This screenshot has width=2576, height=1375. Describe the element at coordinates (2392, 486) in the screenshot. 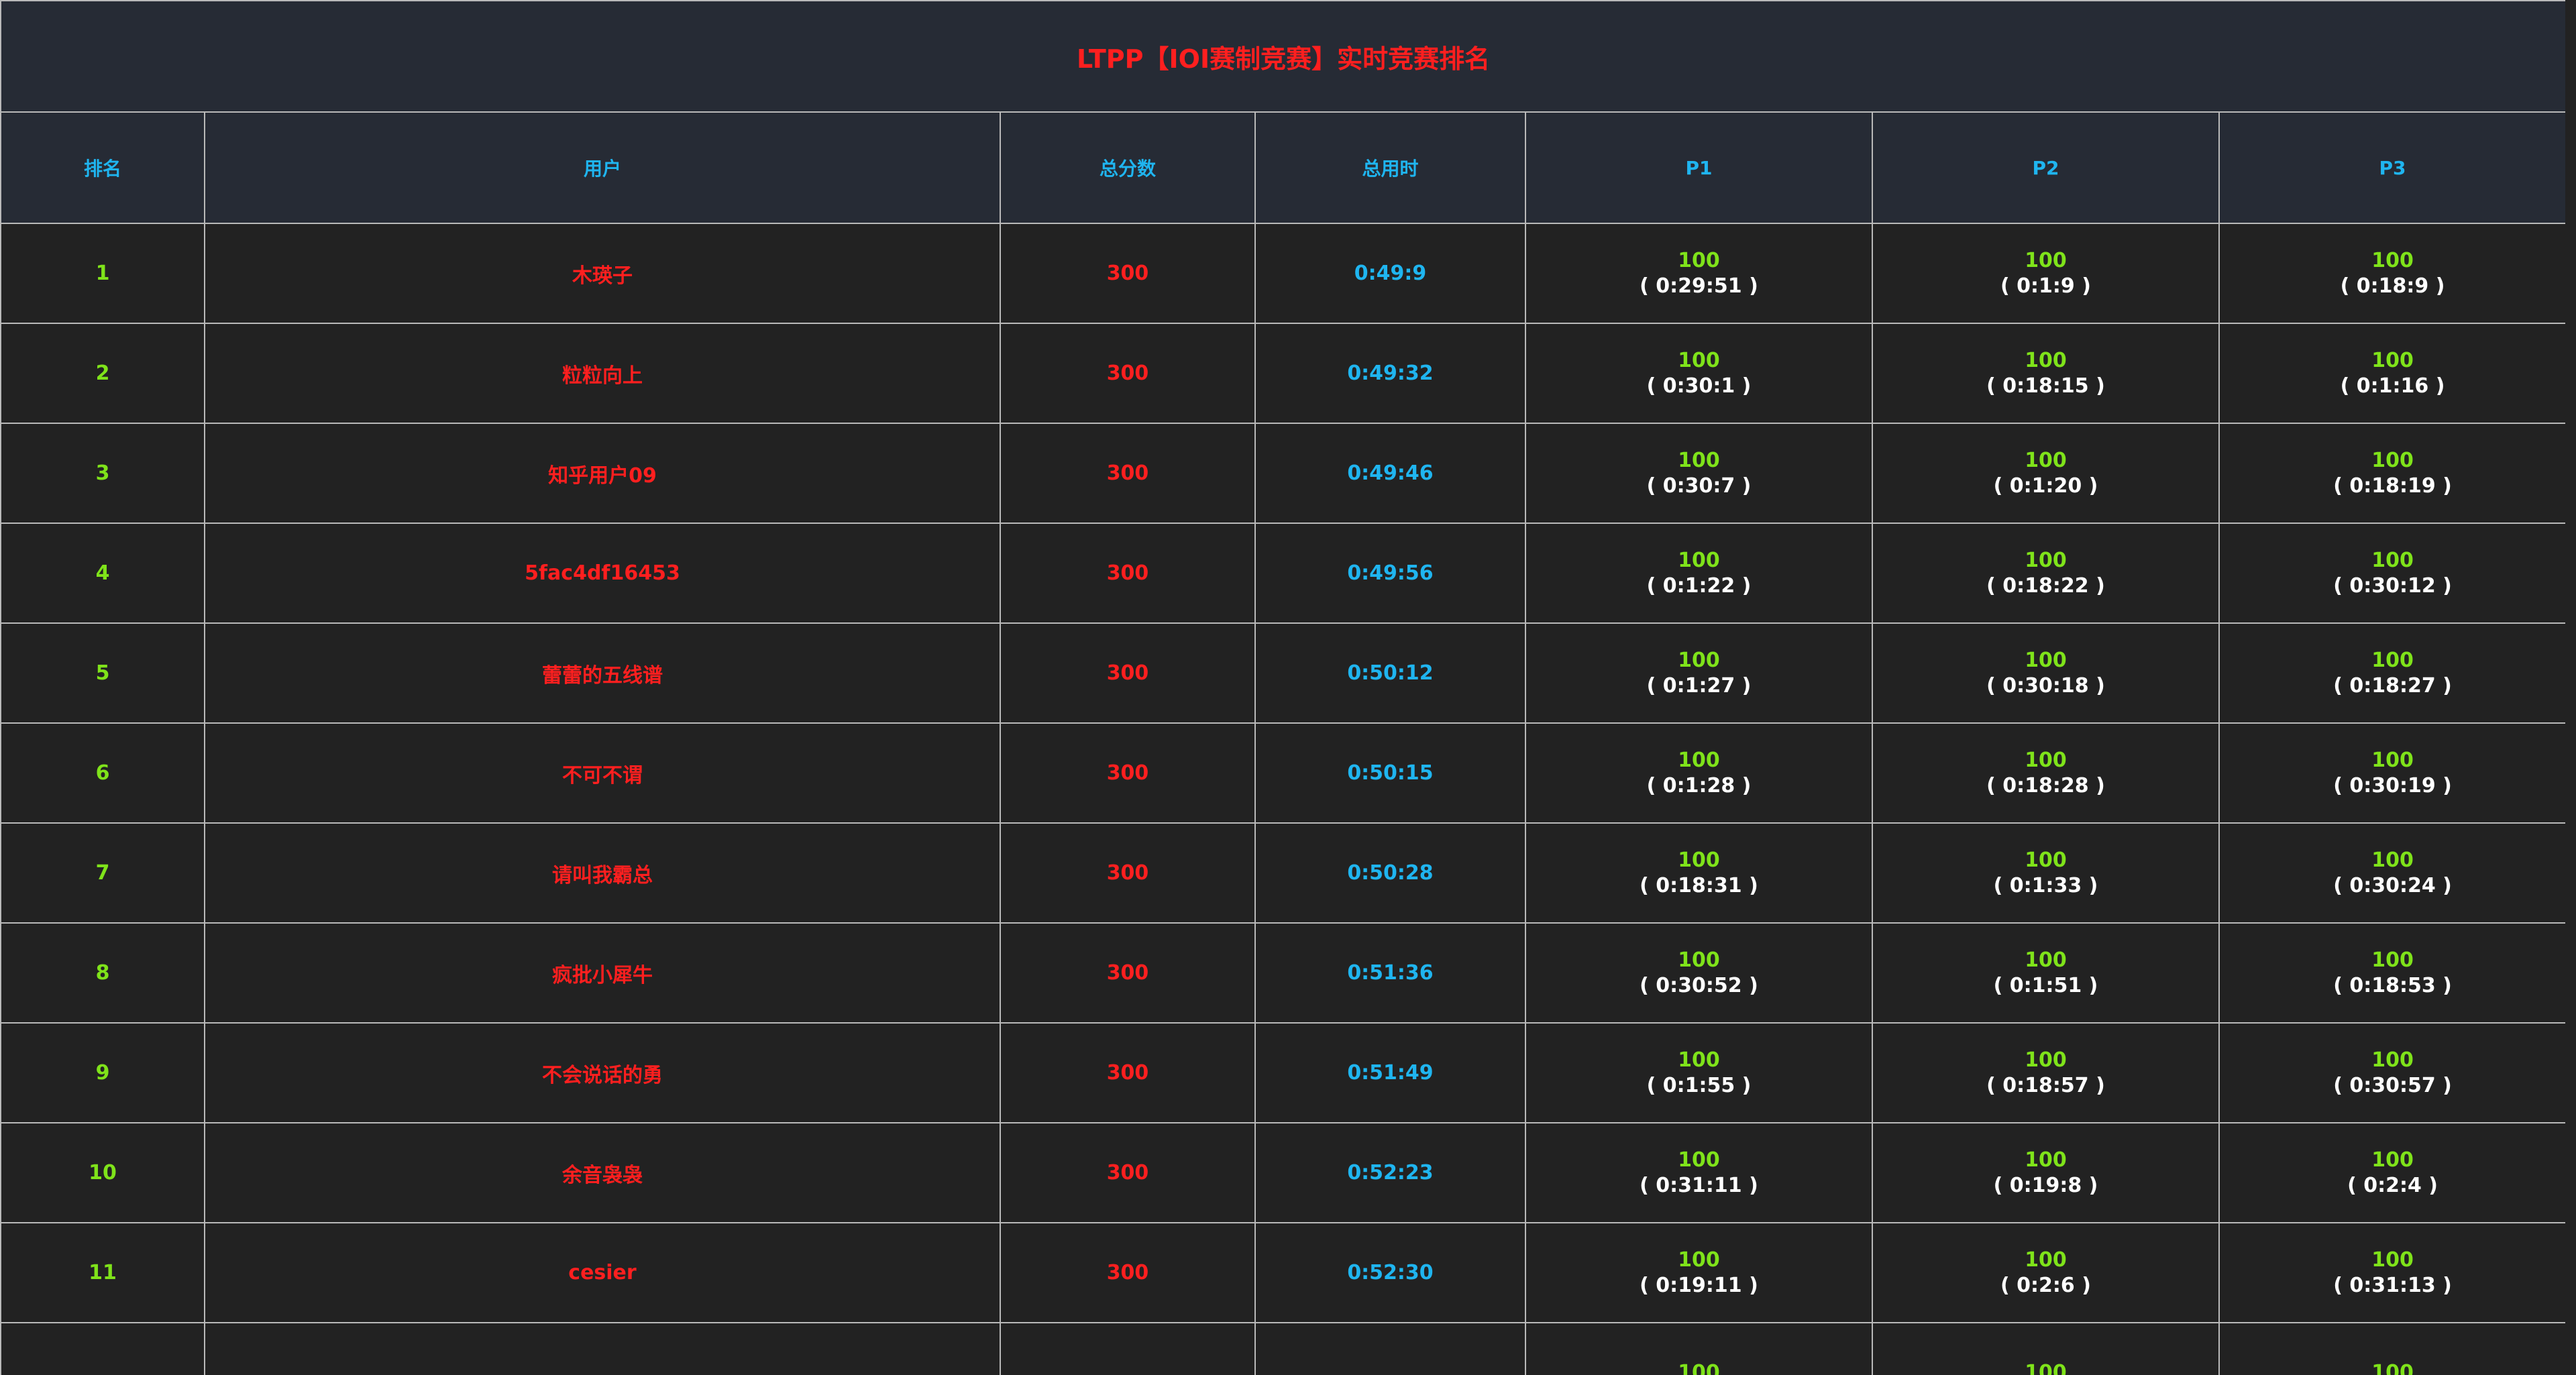

I see `p3-time: ( 0:18:19 )` at that location.